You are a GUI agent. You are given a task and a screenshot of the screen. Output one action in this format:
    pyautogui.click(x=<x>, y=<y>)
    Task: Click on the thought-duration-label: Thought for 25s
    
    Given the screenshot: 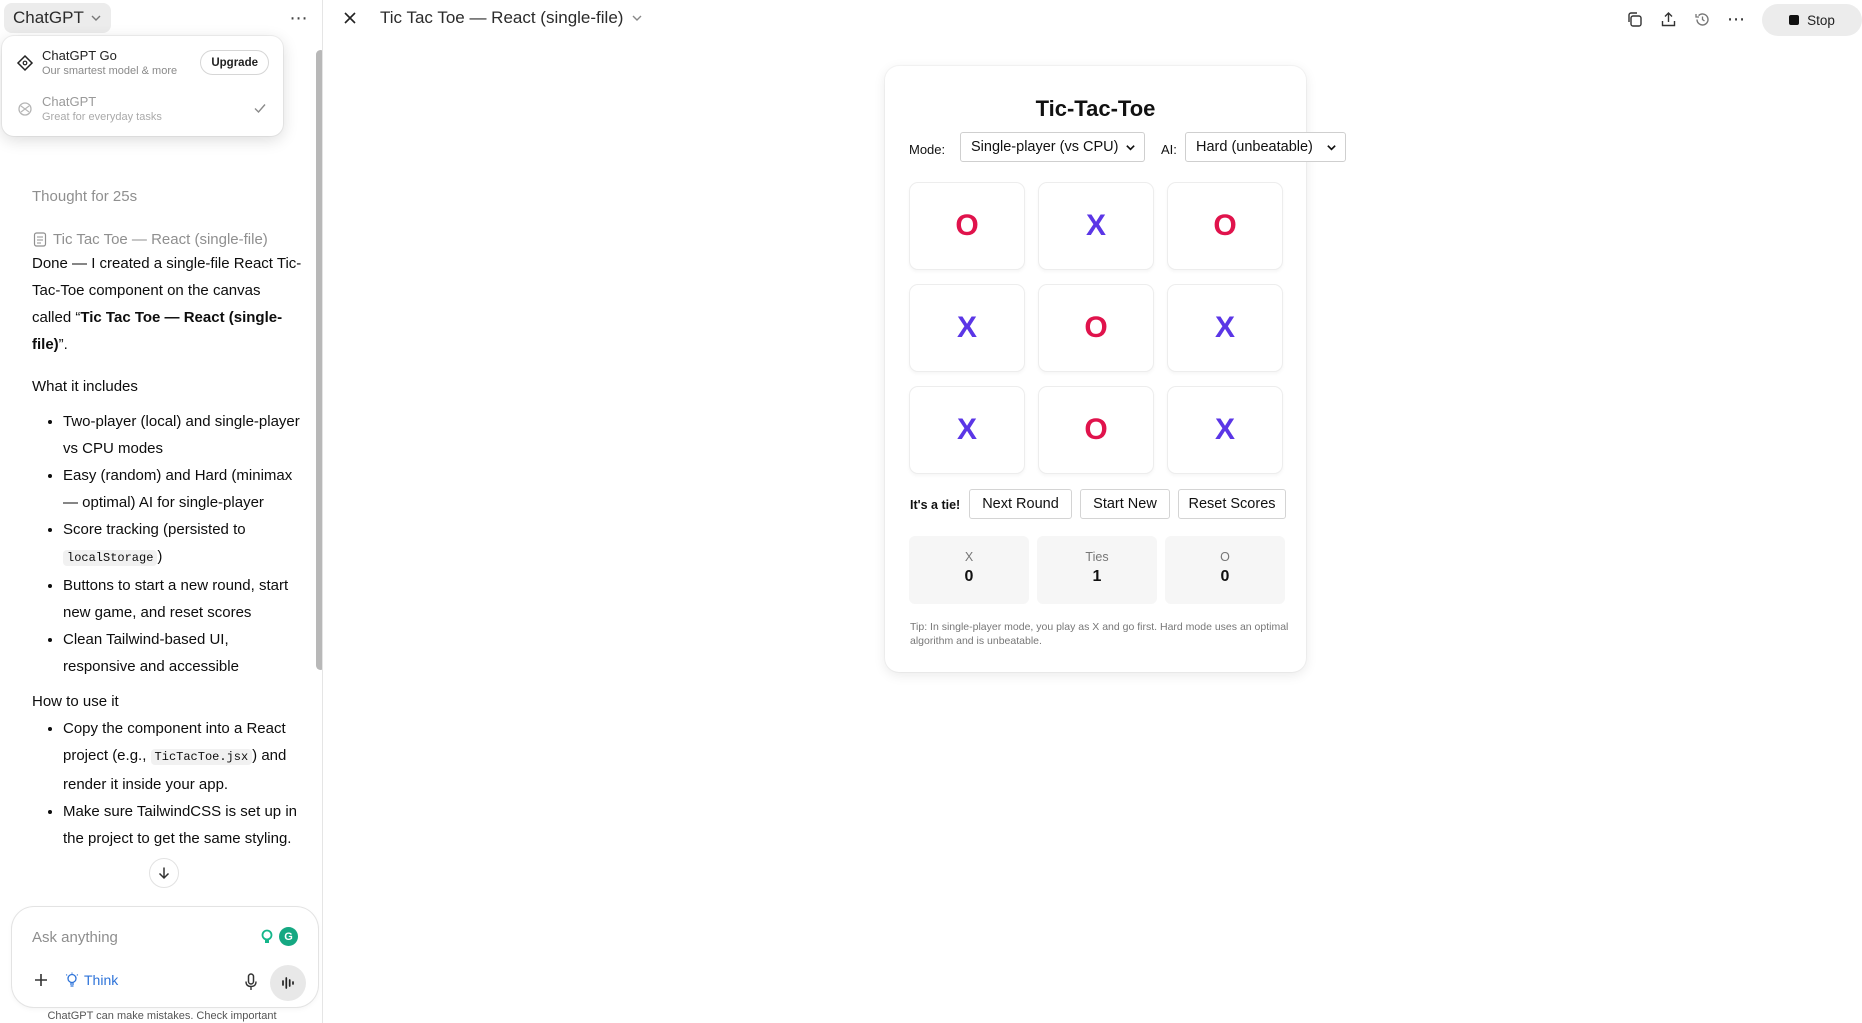 What is the action you would take?
    pyautogui.click(x=84, y=196)
    